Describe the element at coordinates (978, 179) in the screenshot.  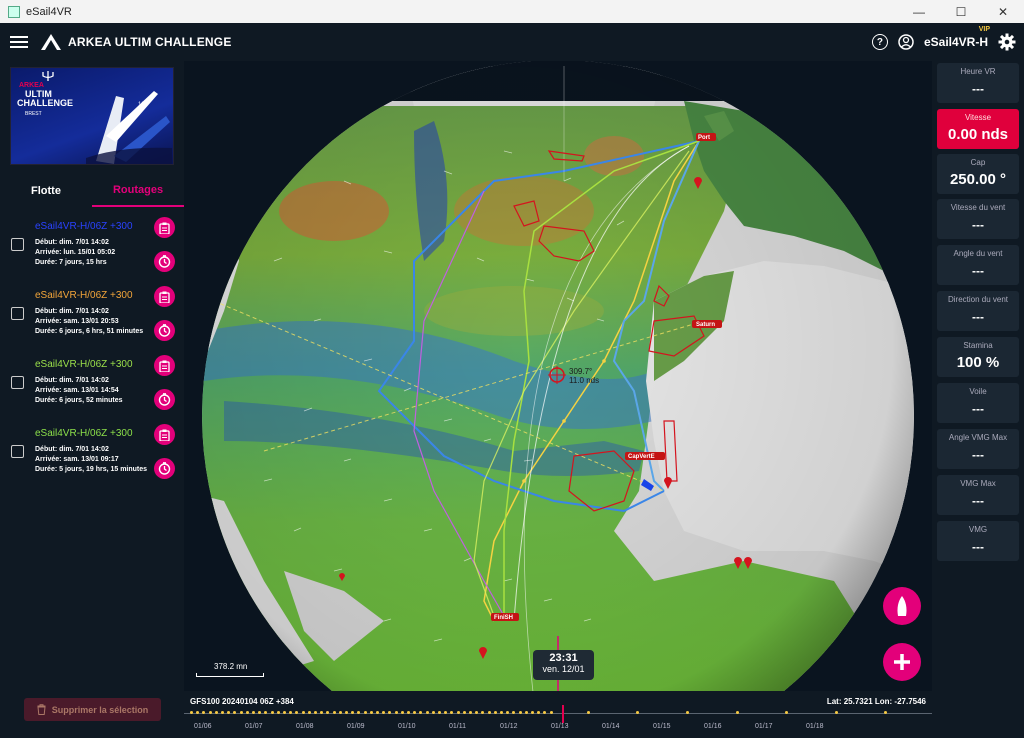
I see `stat-value: 250.00 °` at that location.